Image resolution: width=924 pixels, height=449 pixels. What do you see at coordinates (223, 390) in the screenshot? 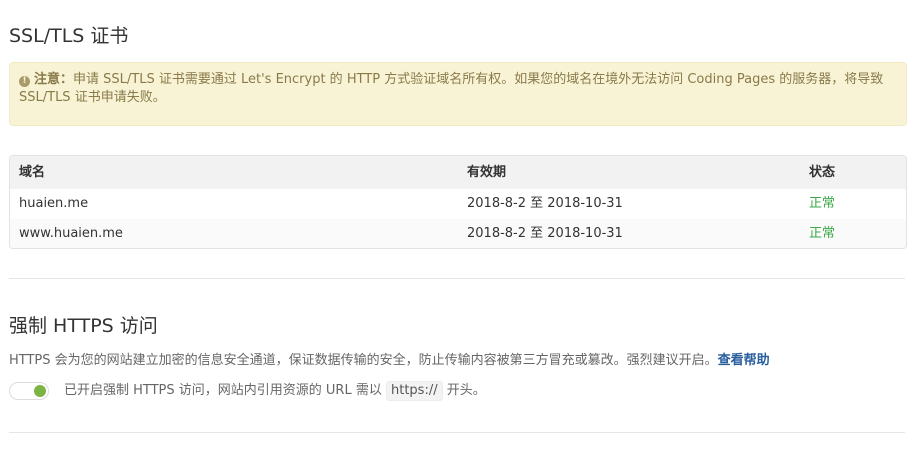
I see `toggle-text-before: 已开启强制 HTTPS 访问，网站内引用资源的 URL 需以` at bounding box center [223, 390].